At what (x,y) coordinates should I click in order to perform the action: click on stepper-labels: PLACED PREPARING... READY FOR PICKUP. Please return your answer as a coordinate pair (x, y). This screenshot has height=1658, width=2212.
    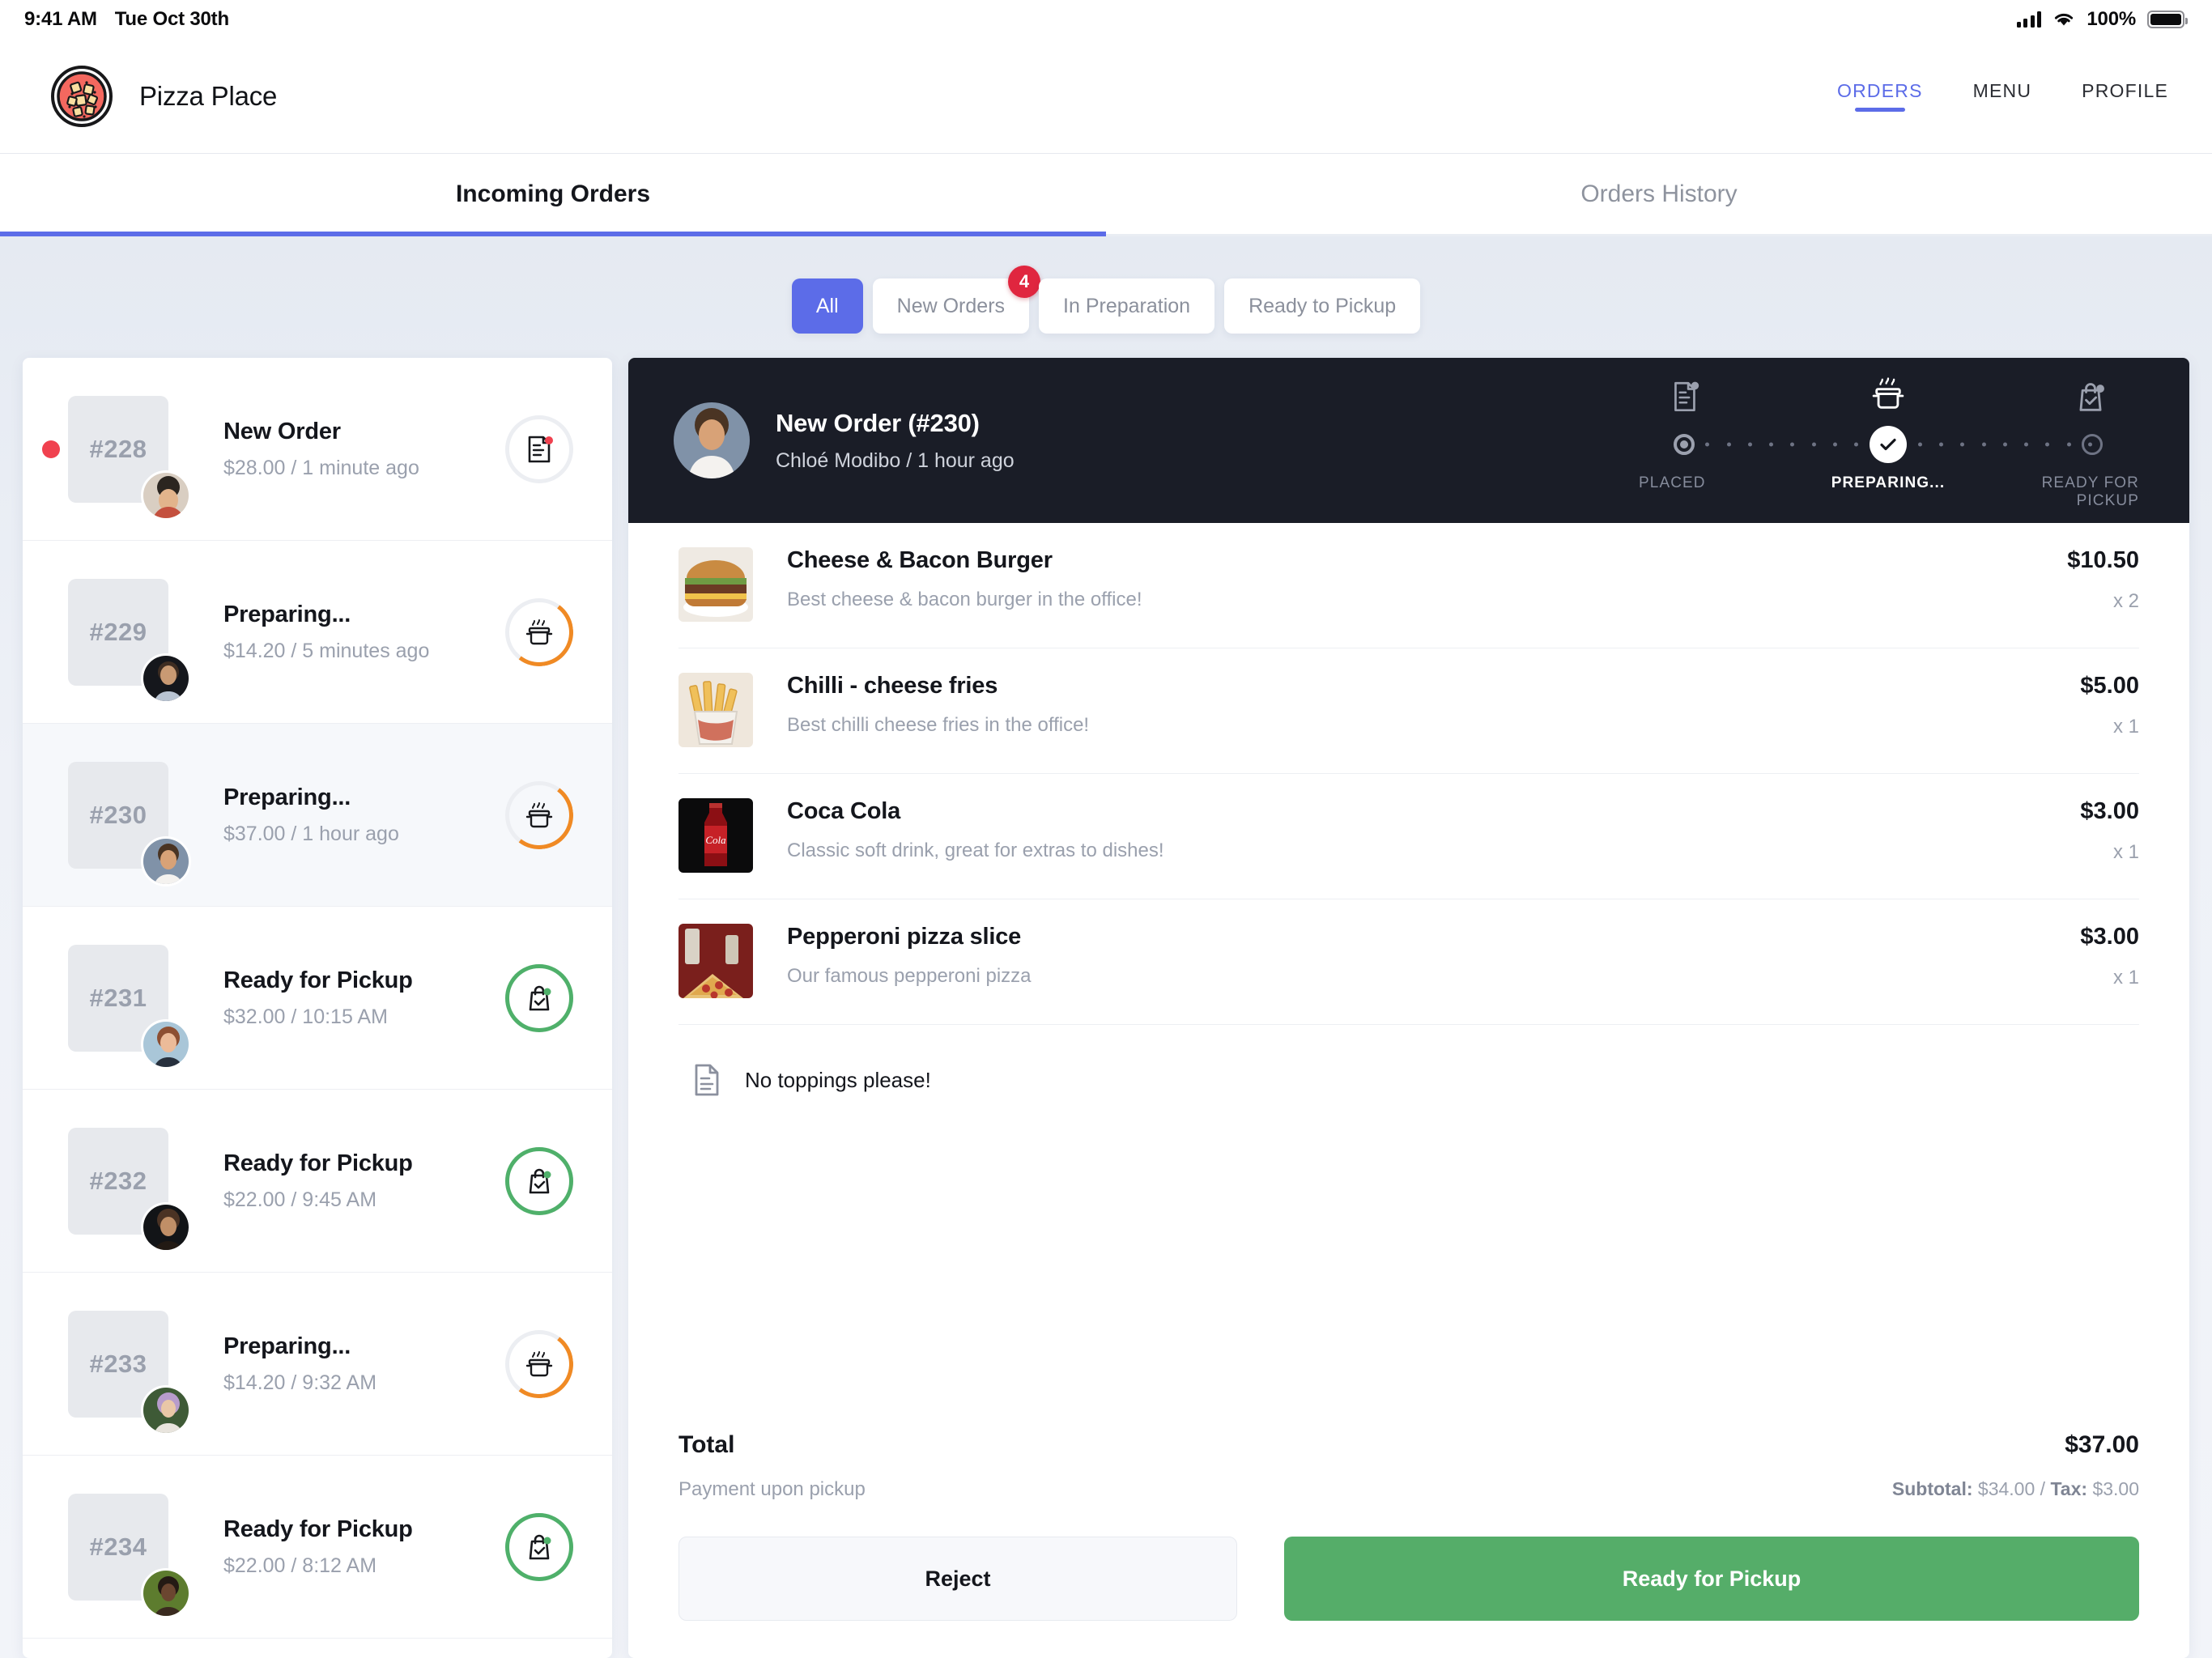
    Looking at the image, I should click on (1888, 492).